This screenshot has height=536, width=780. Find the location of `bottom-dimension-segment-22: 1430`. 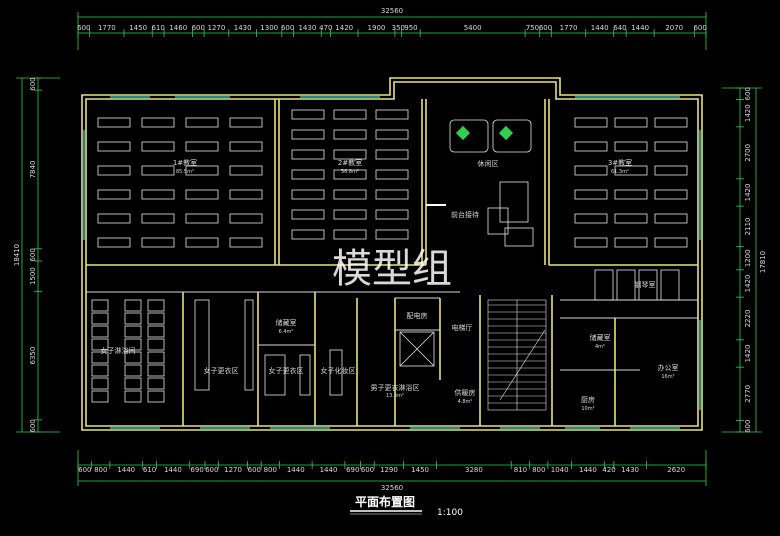

bottom-dimension-segment-22: 1430 is located at coordinates (630, 470).